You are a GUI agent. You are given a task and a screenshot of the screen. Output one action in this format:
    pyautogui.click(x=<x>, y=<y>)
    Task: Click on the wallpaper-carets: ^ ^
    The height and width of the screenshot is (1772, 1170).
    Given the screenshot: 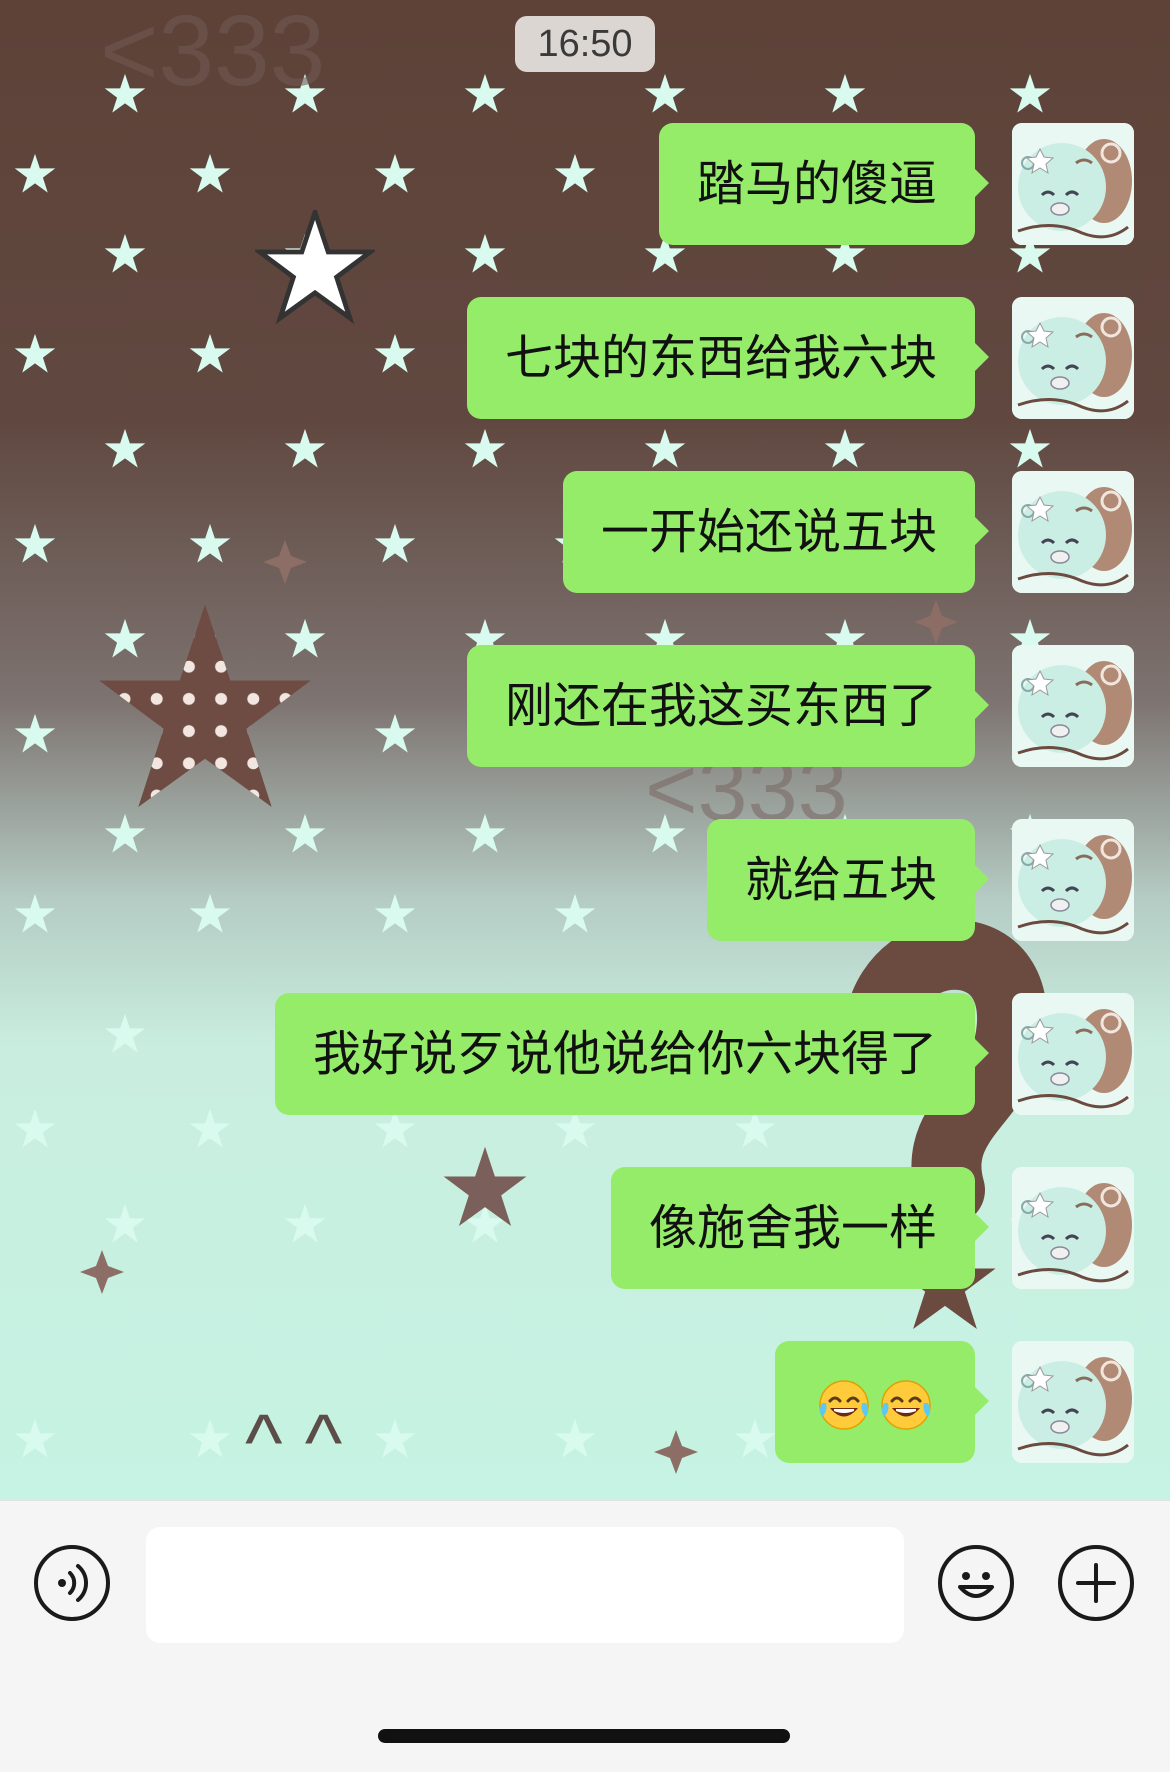 What is the action you would take?
    pyautogui.click(x=294, y=1442)
    